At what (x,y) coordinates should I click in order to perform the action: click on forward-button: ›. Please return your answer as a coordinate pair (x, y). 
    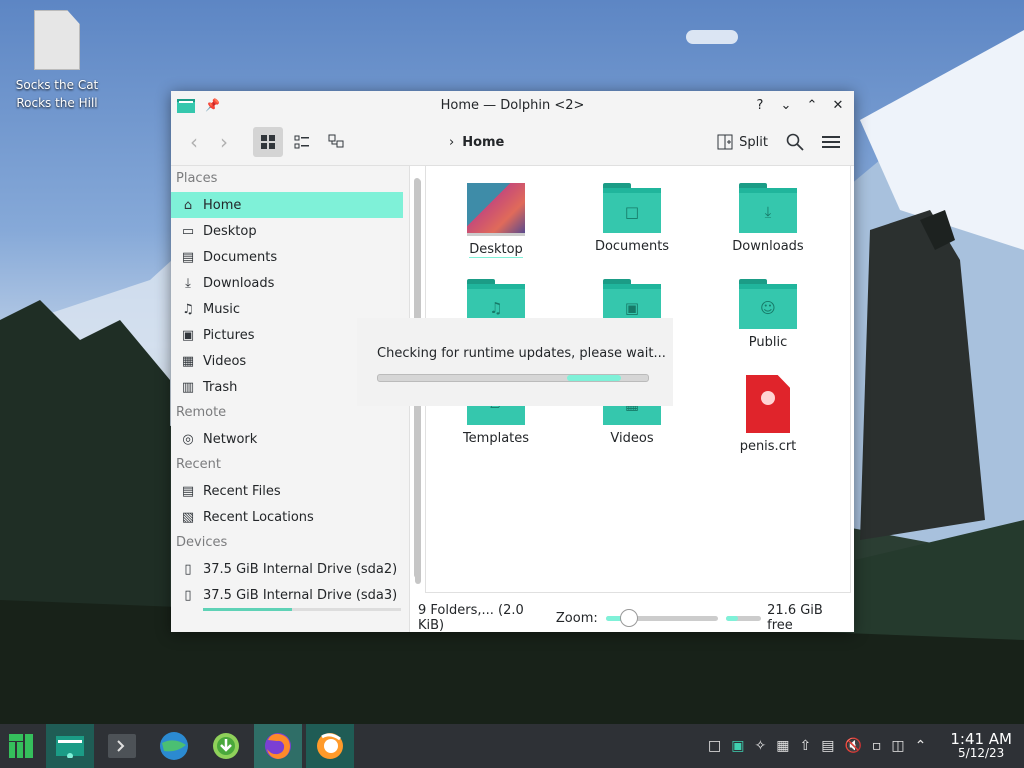
    Looking at the image, I should click on (224, 142).